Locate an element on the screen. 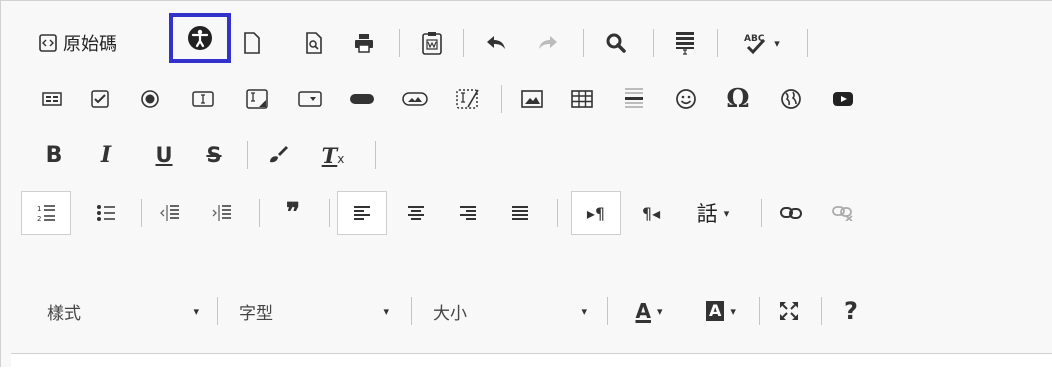 Image resolution: width=1052 pixels, height=369 pixels. select-field-button is located at coordinates (310, 99).